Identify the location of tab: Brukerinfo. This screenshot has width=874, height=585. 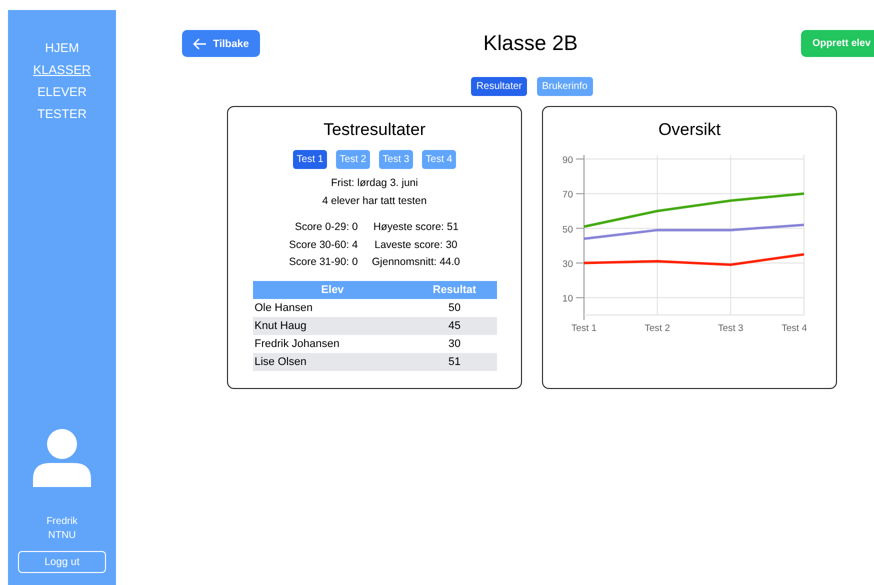
(565, 86).